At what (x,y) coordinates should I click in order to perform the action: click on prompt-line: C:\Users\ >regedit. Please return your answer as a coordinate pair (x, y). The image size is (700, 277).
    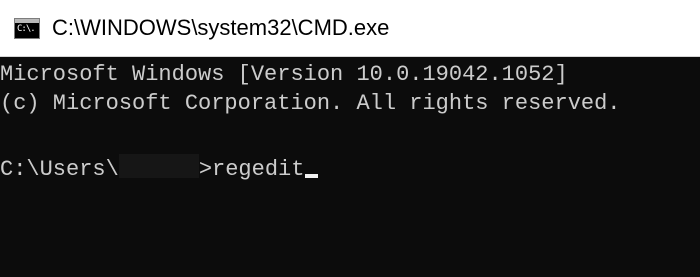
    Looking at the image, I should click on (159, 169).